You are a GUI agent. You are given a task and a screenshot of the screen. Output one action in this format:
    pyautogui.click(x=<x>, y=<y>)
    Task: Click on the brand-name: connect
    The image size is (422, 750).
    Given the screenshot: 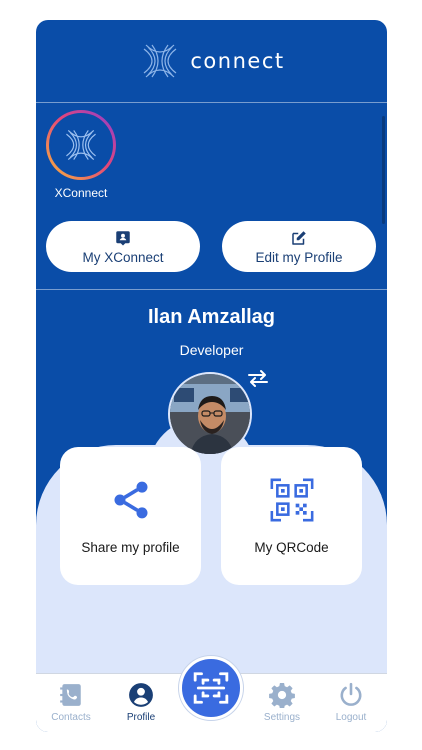 What is the action you would take?
    pyautogui.click(x=237, y=61)
    